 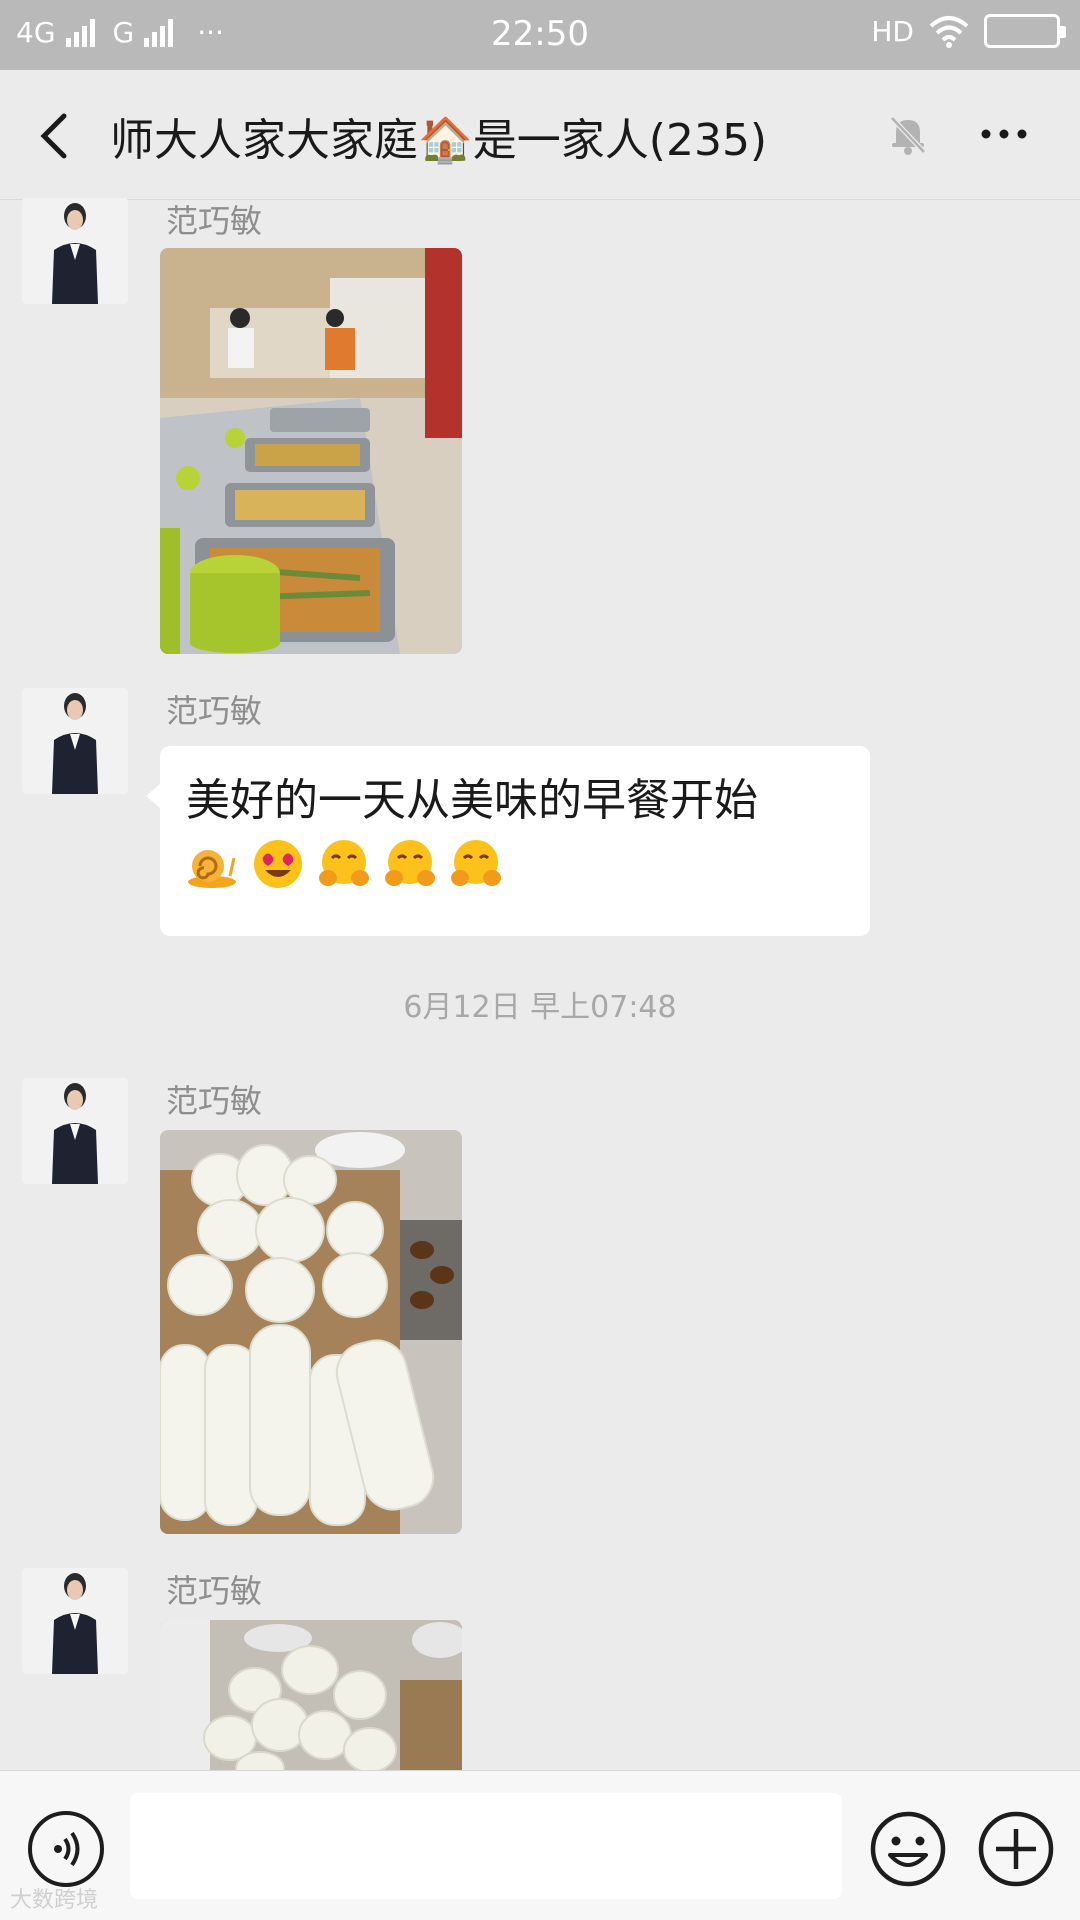 What do you see at coordinates (212, 869) in the screenshot?
I see `snail-emoji-icon` at bounding box center [212, 869].